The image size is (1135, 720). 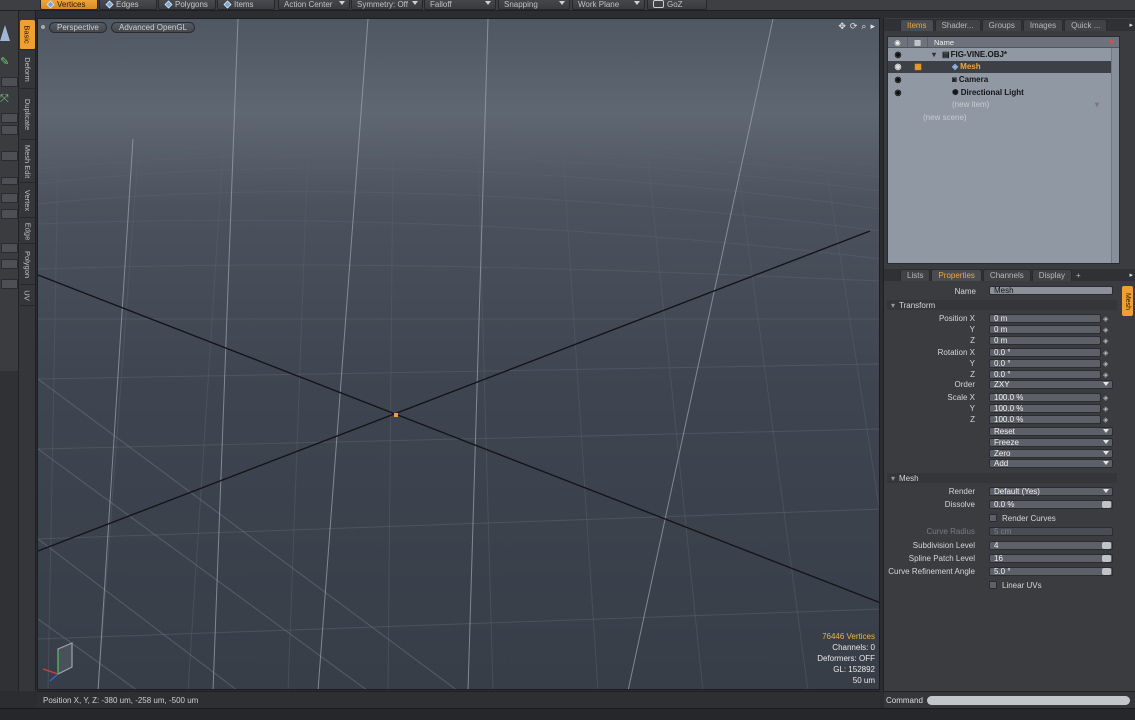 I want to click on visibility-column-icon: ◉, so click(x=898, y=42).